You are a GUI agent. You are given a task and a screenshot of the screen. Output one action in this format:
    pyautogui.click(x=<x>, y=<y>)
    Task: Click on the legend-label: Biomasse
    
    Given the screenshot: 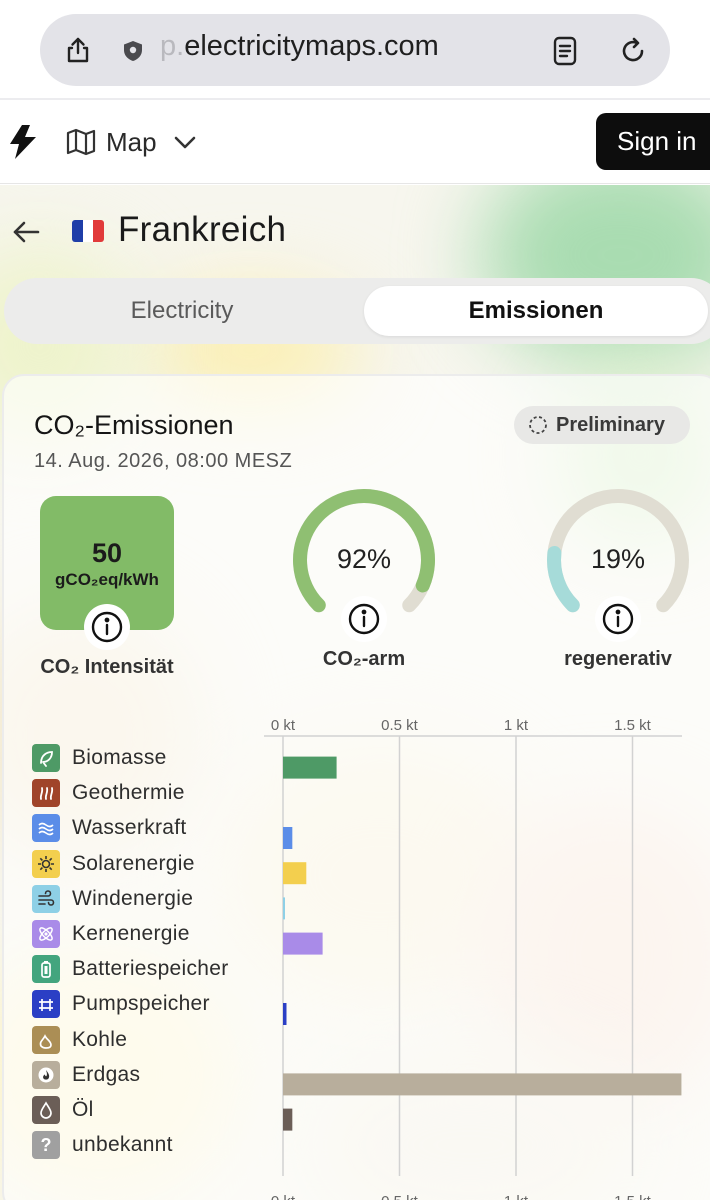 What is the action you would take?
    pyautogui.click(x=119, y=757)
    